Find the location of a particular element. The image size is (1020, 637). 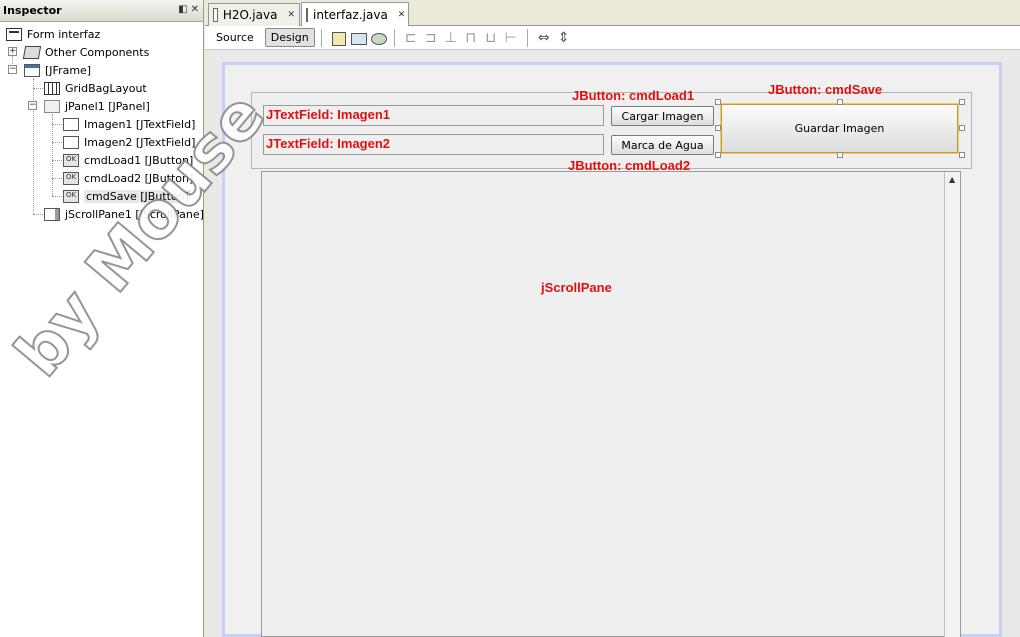

collapse-toggle-frame: − is located at coordinates (12, 69).